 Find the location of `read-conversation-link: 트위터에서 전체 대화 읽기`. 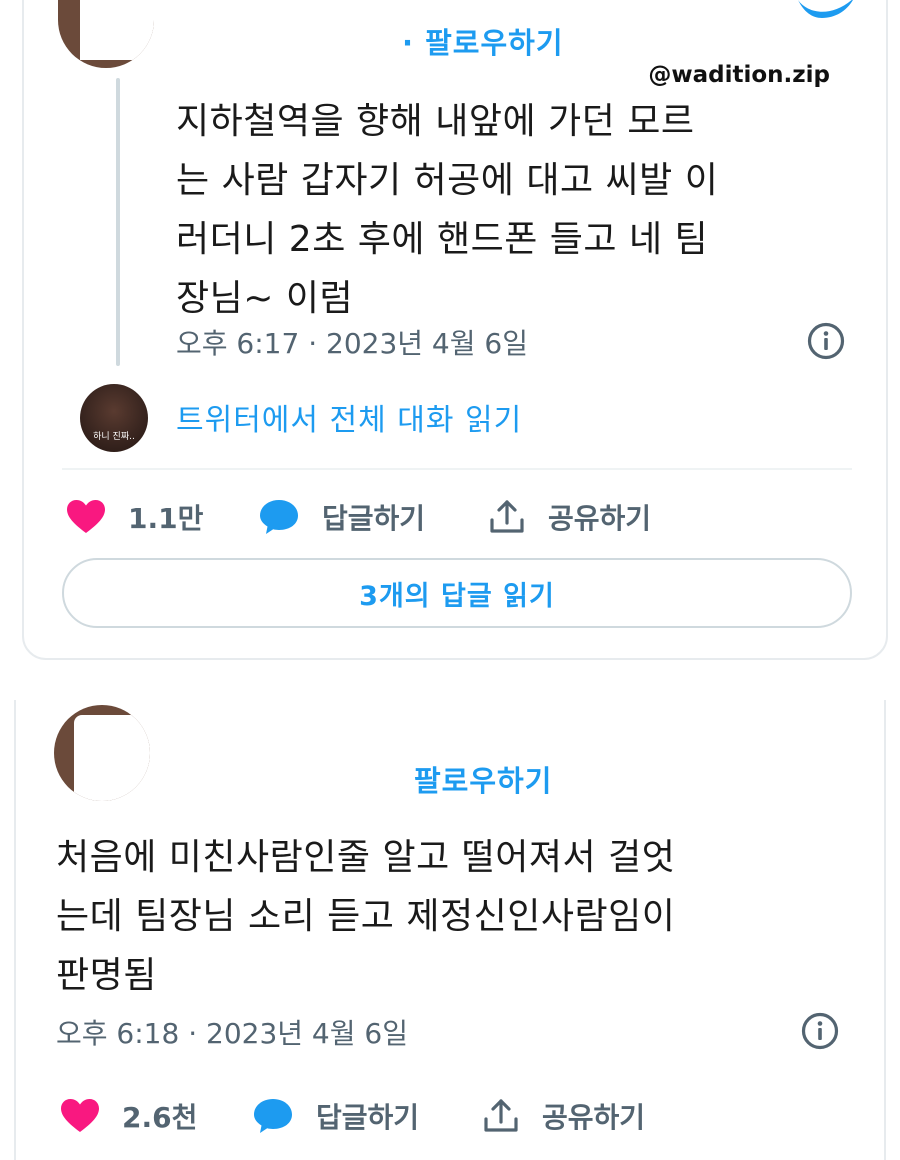

read-conversation-link: 트위터에서 전체 대화 읽기 is located at coordinates (349, 417).